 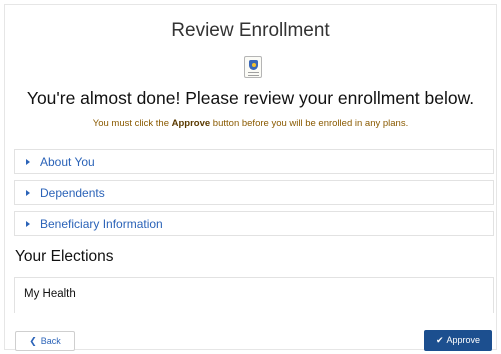 What do you see at coordinates (254, 192) in the screenshot?
I see `accordion-dependents: Dependents` at bounding box center [254, 192].